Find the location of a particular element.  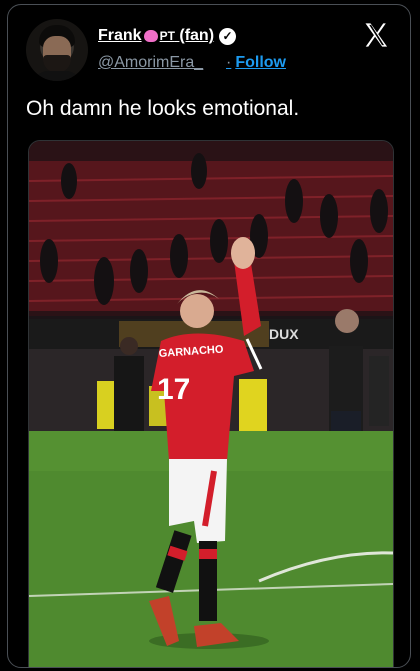

author-name-pt: PT is located at coordinates (167, 36).